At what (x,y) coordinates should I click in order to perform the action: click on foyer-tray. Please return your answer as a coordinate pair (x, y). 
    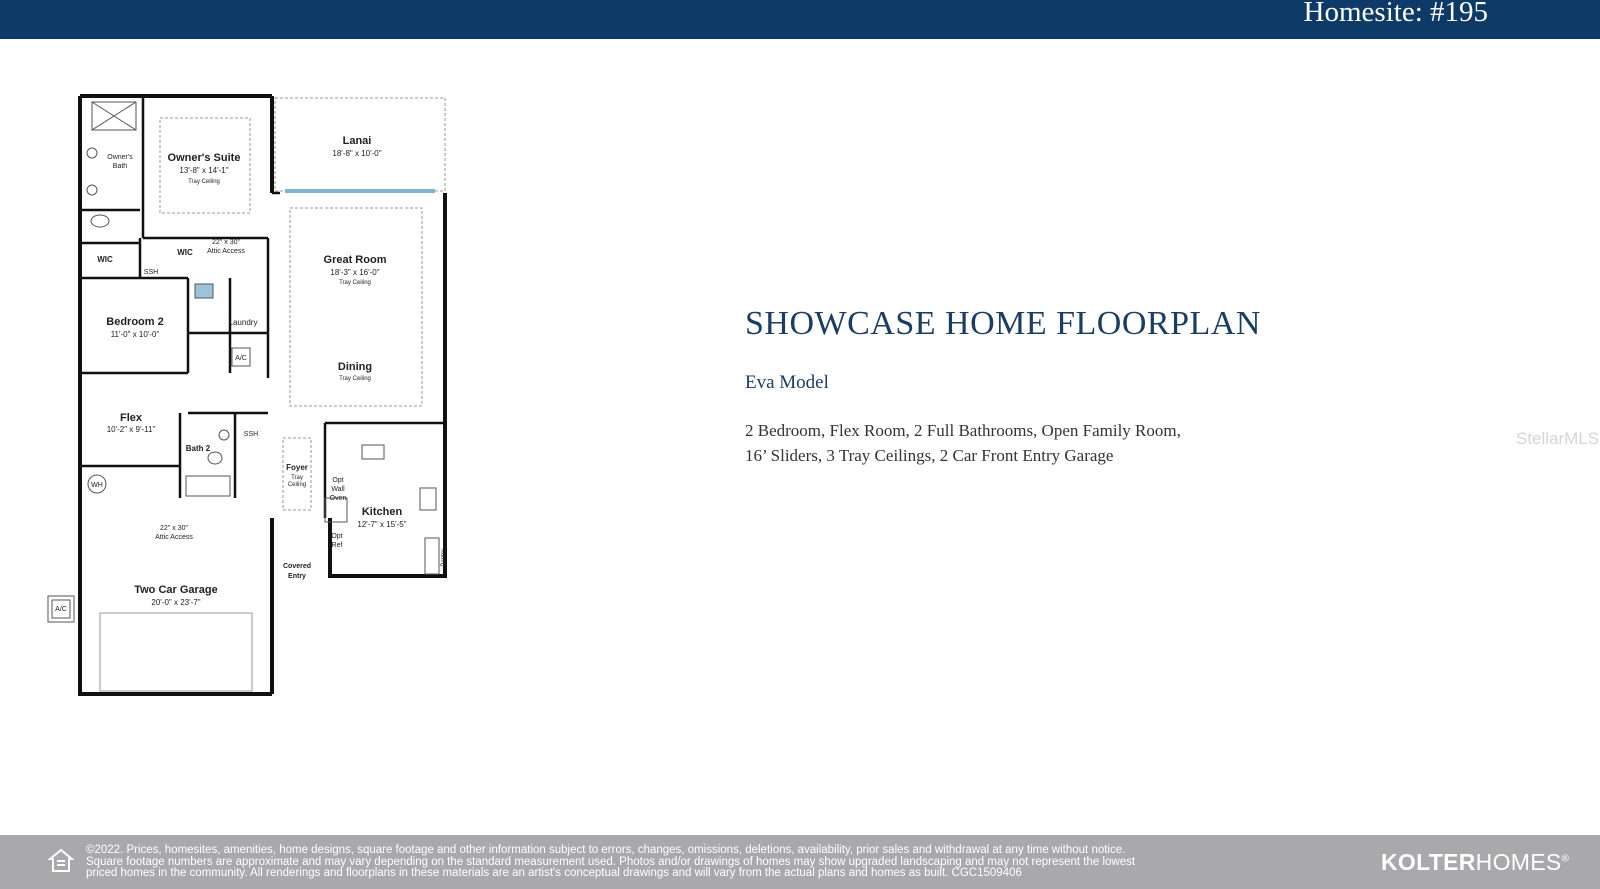
    Looking at the image, I should click on (297, 474).